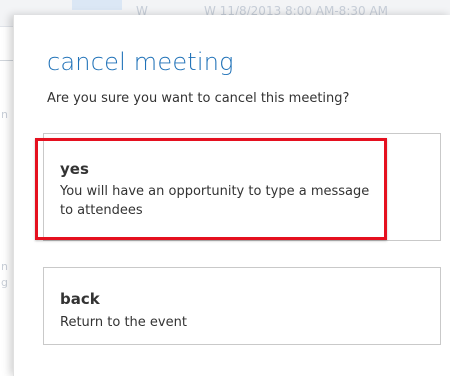  Describe the element at coordinates (140, 62) in the screenshot. I see `dialog-title: cancel meeting` at that location.